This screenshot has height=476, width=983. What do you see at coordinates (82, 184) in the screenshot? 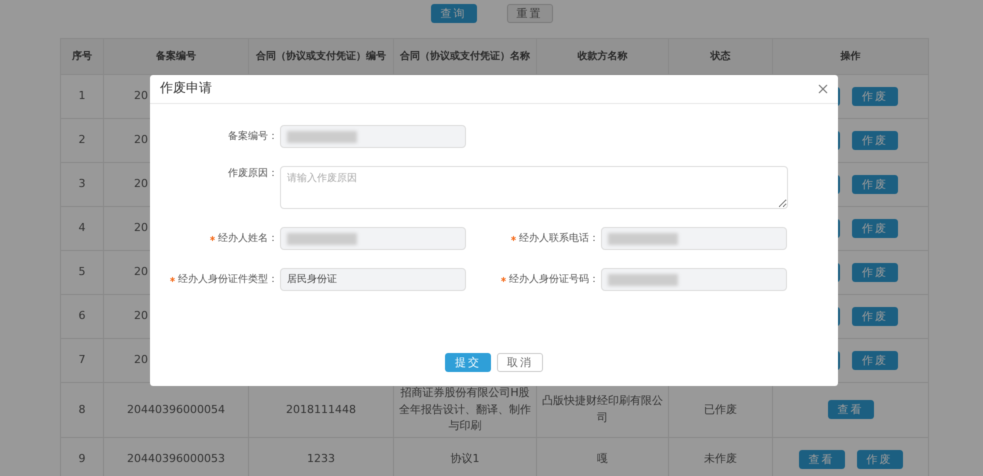
I see `table-cell: 3` at bounding box center [82, 184].